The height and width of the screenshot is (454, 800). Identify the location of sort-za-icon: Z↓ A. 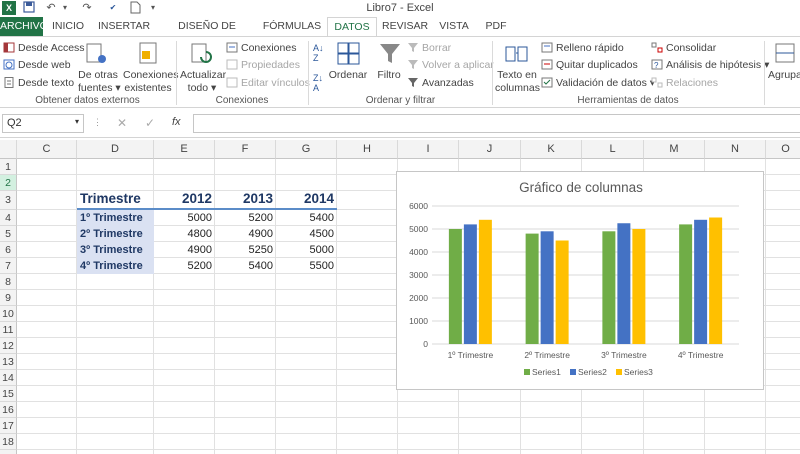
(318, 83).